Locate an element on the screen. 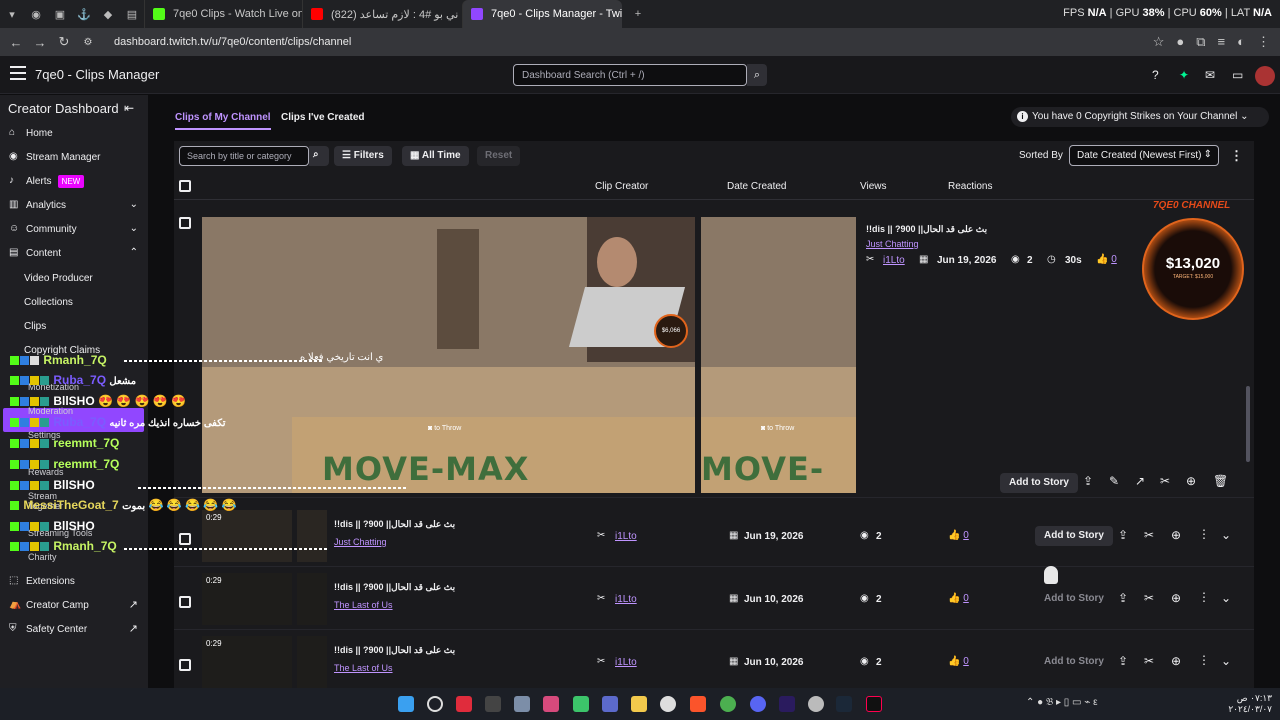 The width and height of the screenshot is (1280, 720). avatar is located at coordinates (1265, 76).